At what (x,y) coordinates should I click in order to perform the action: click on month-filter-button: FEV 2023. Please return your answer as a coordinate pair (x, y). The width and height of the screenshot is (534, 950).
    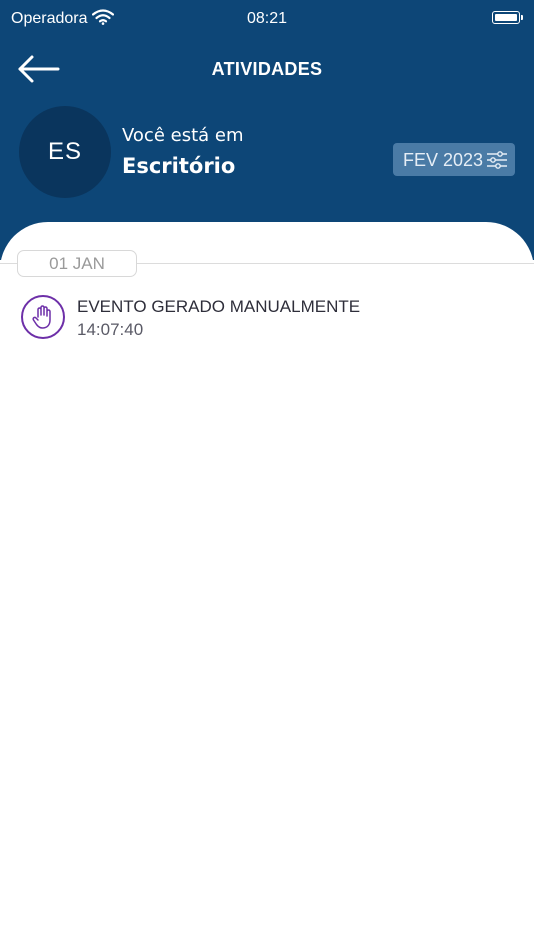
    Looking at the image, I should click on (454, 159).